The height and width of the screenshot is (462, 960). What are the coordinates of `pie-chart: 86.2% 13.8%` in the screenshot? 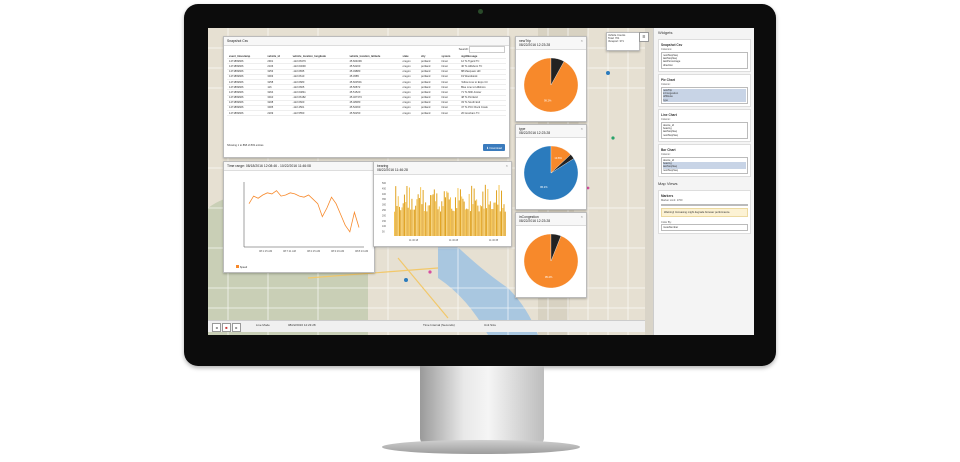 It's located at (551, 173).